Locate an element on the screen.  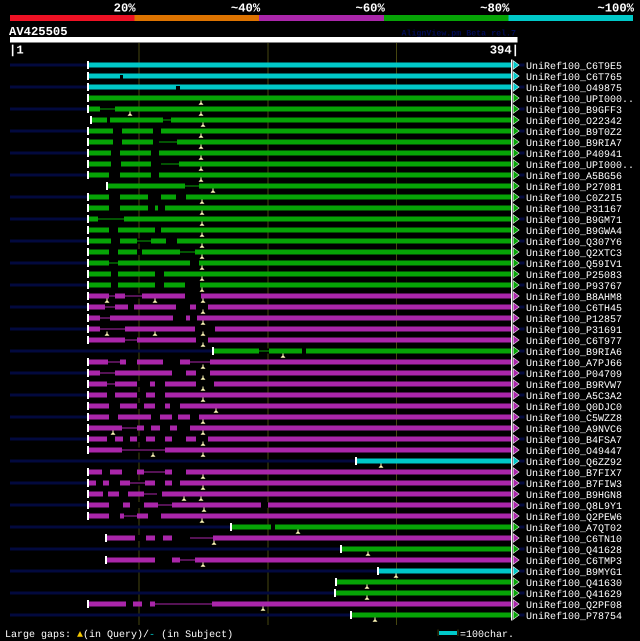
svg-text: UniRef100_B7FIW3 is located at coordinates (574, 485).